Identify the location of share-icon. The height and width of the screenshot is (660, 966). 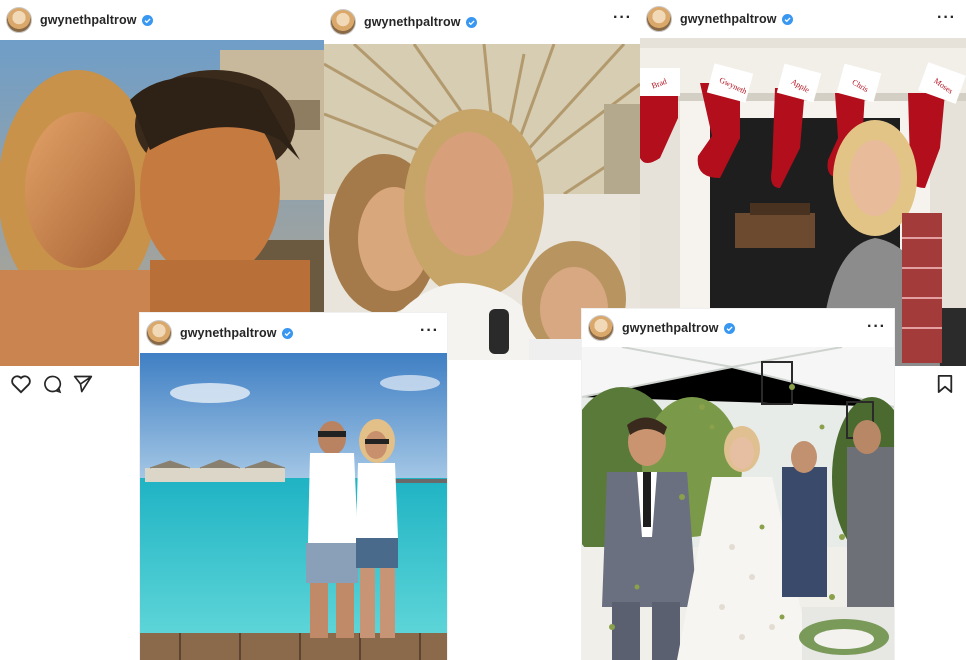
(83, 384).